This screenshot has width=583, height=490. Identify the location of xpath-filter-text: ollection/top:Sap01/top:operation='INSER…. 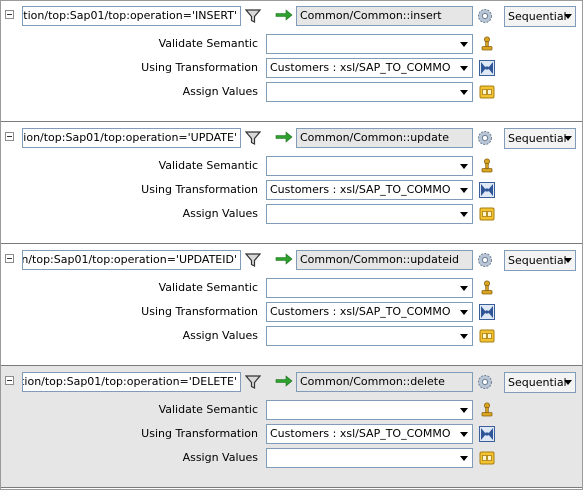
(130, 15).